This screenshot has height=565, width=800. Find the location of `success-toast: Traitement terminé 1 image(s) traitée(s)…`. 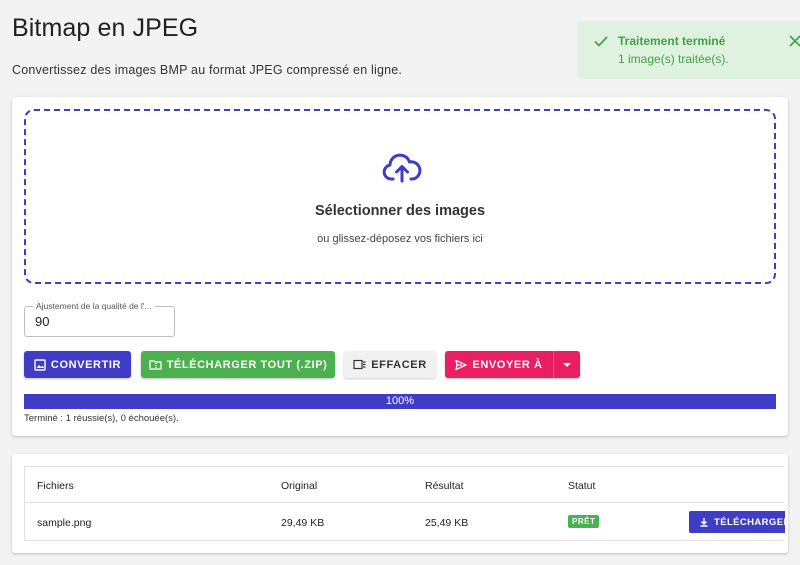

success-toast: Traitement terminé 1 image(s) traitée(s)… is located at coordinates (688, 50).